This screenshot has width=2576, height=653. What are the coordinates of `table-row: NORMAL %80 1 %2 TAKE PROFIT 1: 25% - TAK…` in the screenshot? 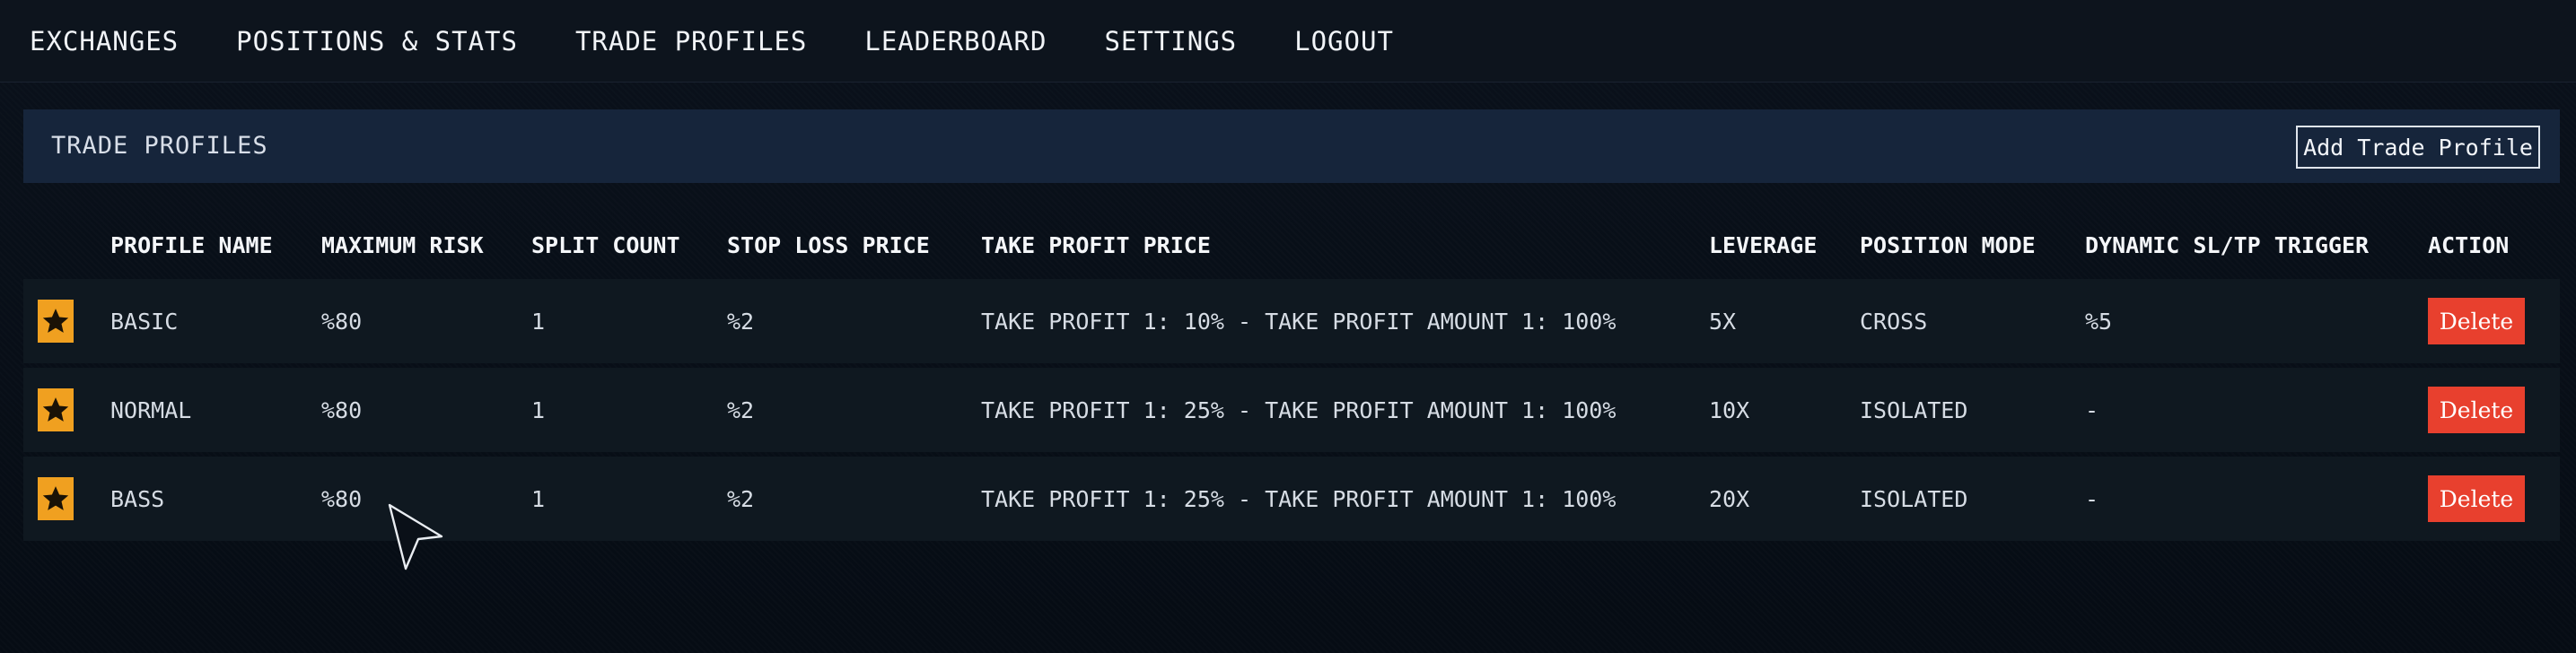 It's located at (1291, 410).